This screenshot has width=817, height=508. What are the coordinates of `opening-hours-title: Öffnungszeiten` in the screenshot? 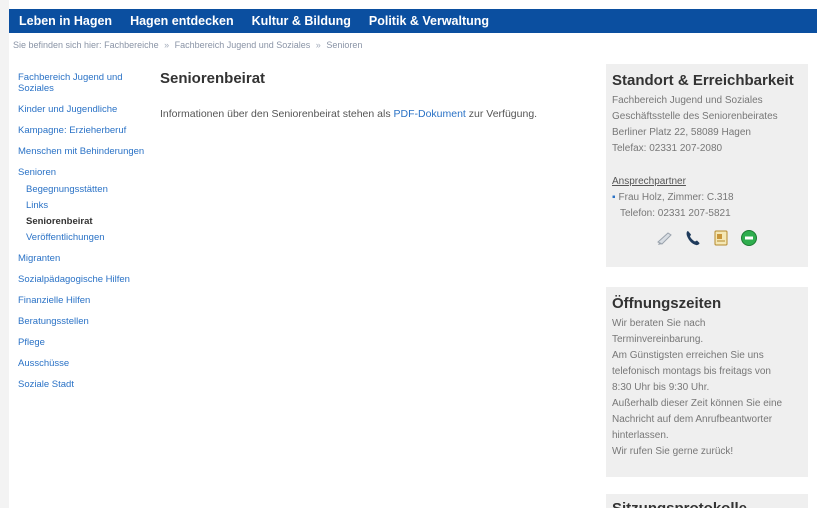 It's located at (667, 303).